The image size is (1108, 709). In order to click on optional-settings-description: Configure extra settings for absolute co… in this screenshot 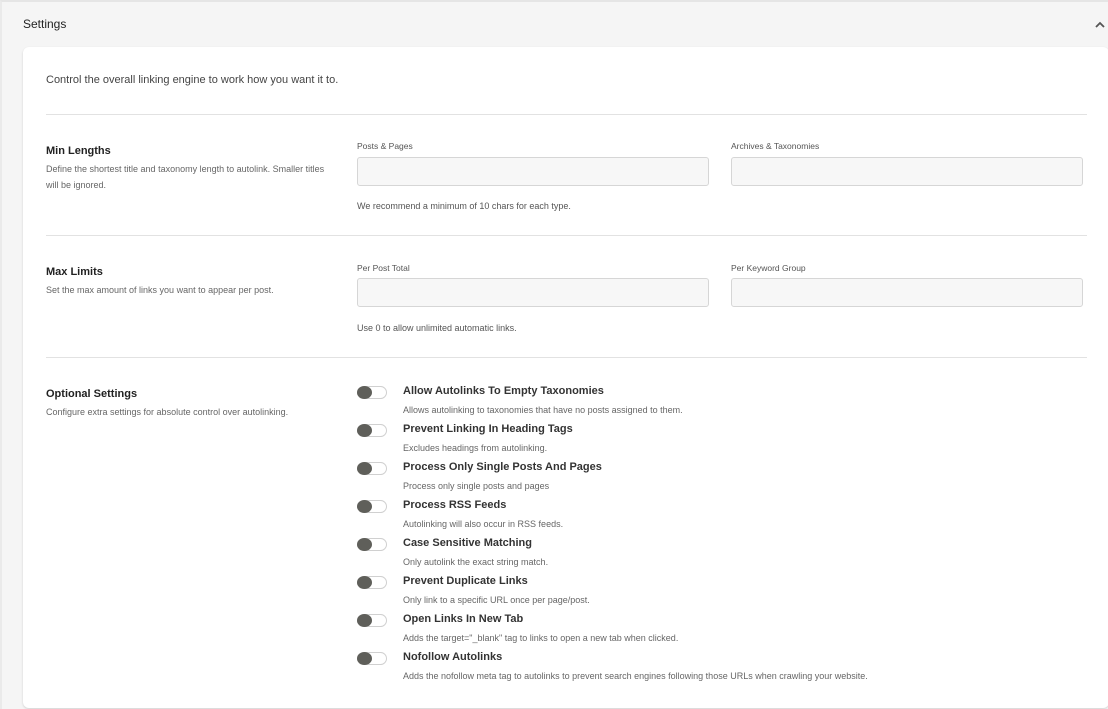, I will do `click(167, 412)`.